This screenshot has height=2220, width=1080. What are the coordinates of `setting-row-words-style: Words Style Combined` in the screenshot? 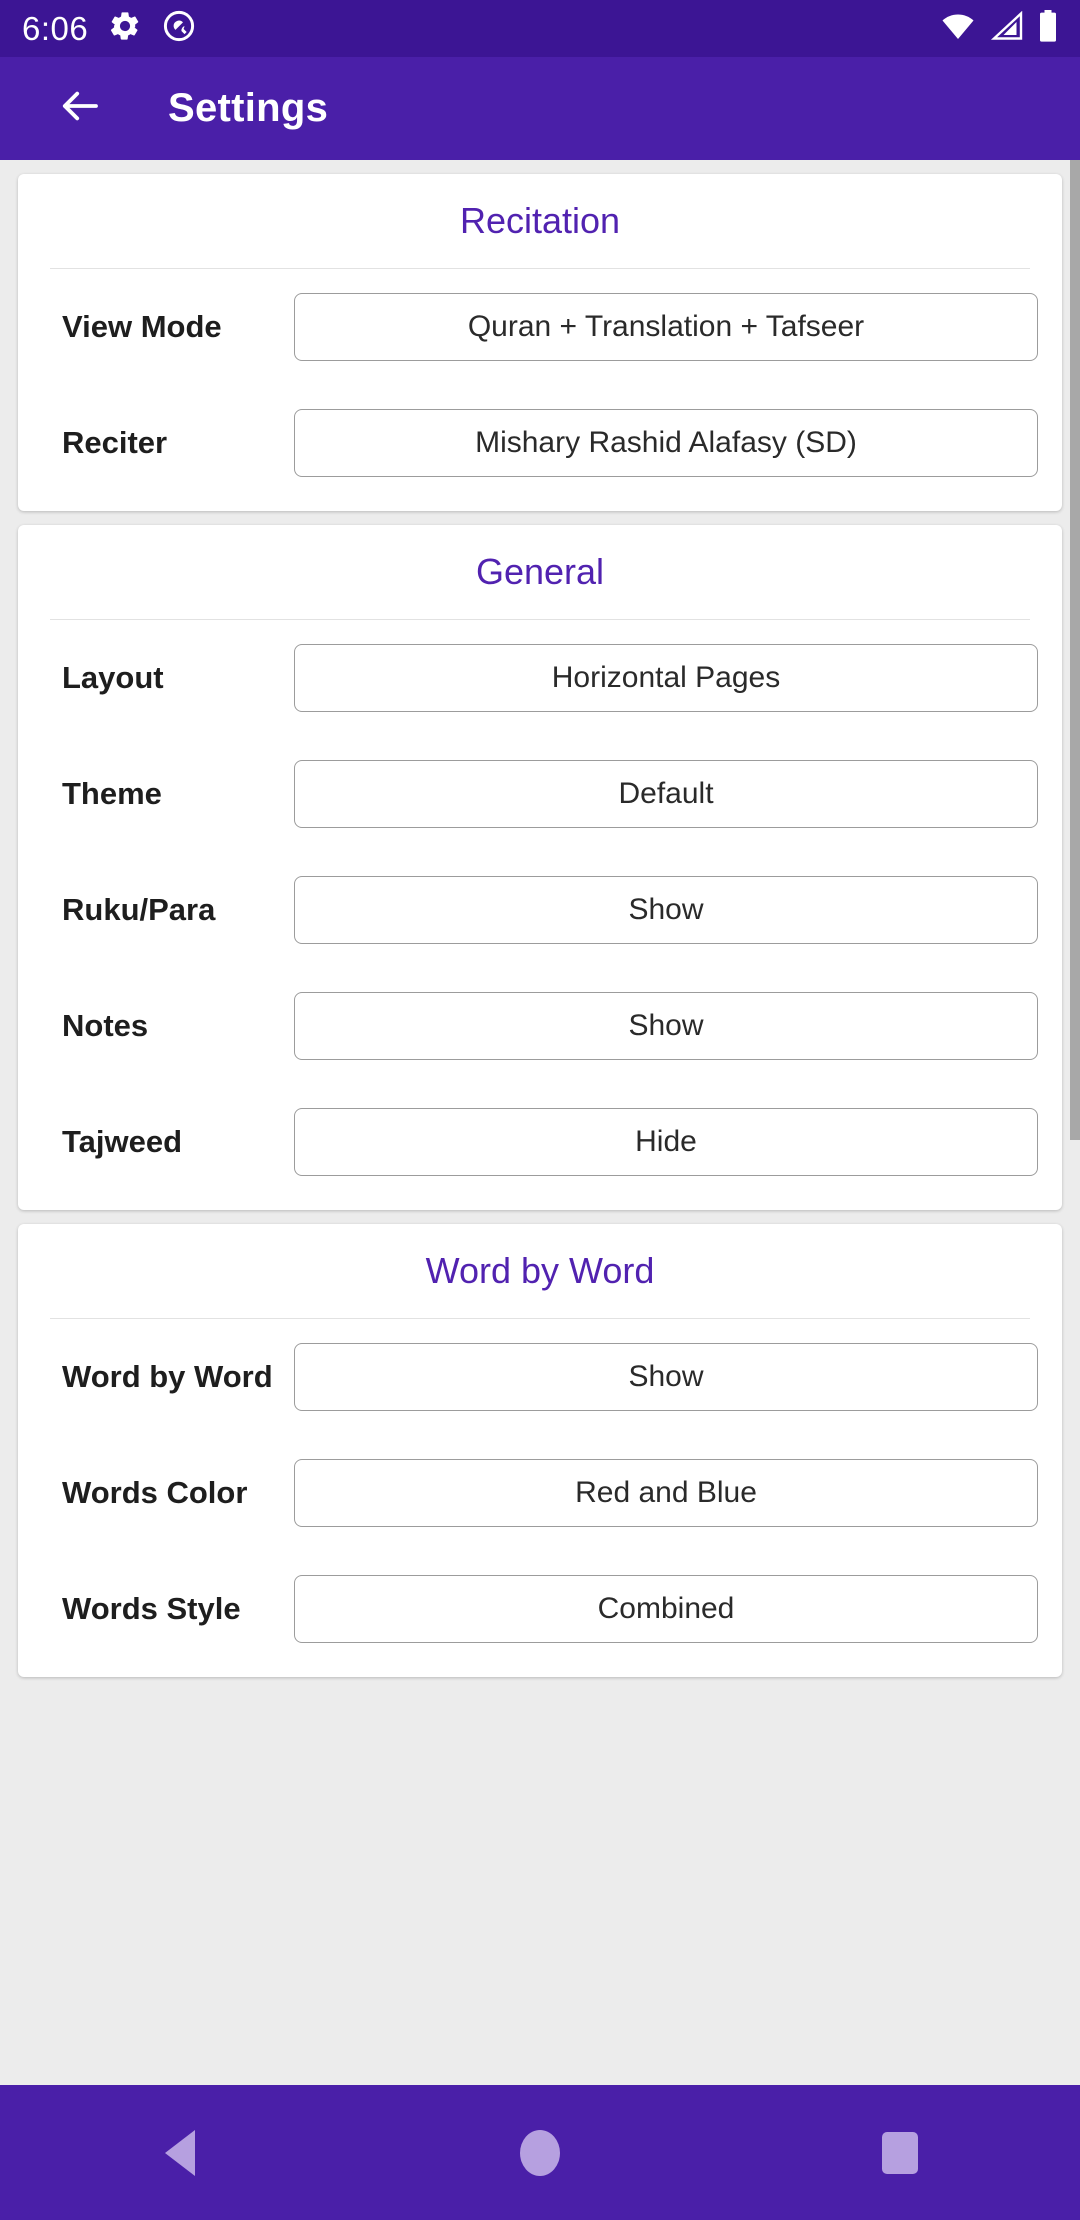 It's located at (540, 1609).